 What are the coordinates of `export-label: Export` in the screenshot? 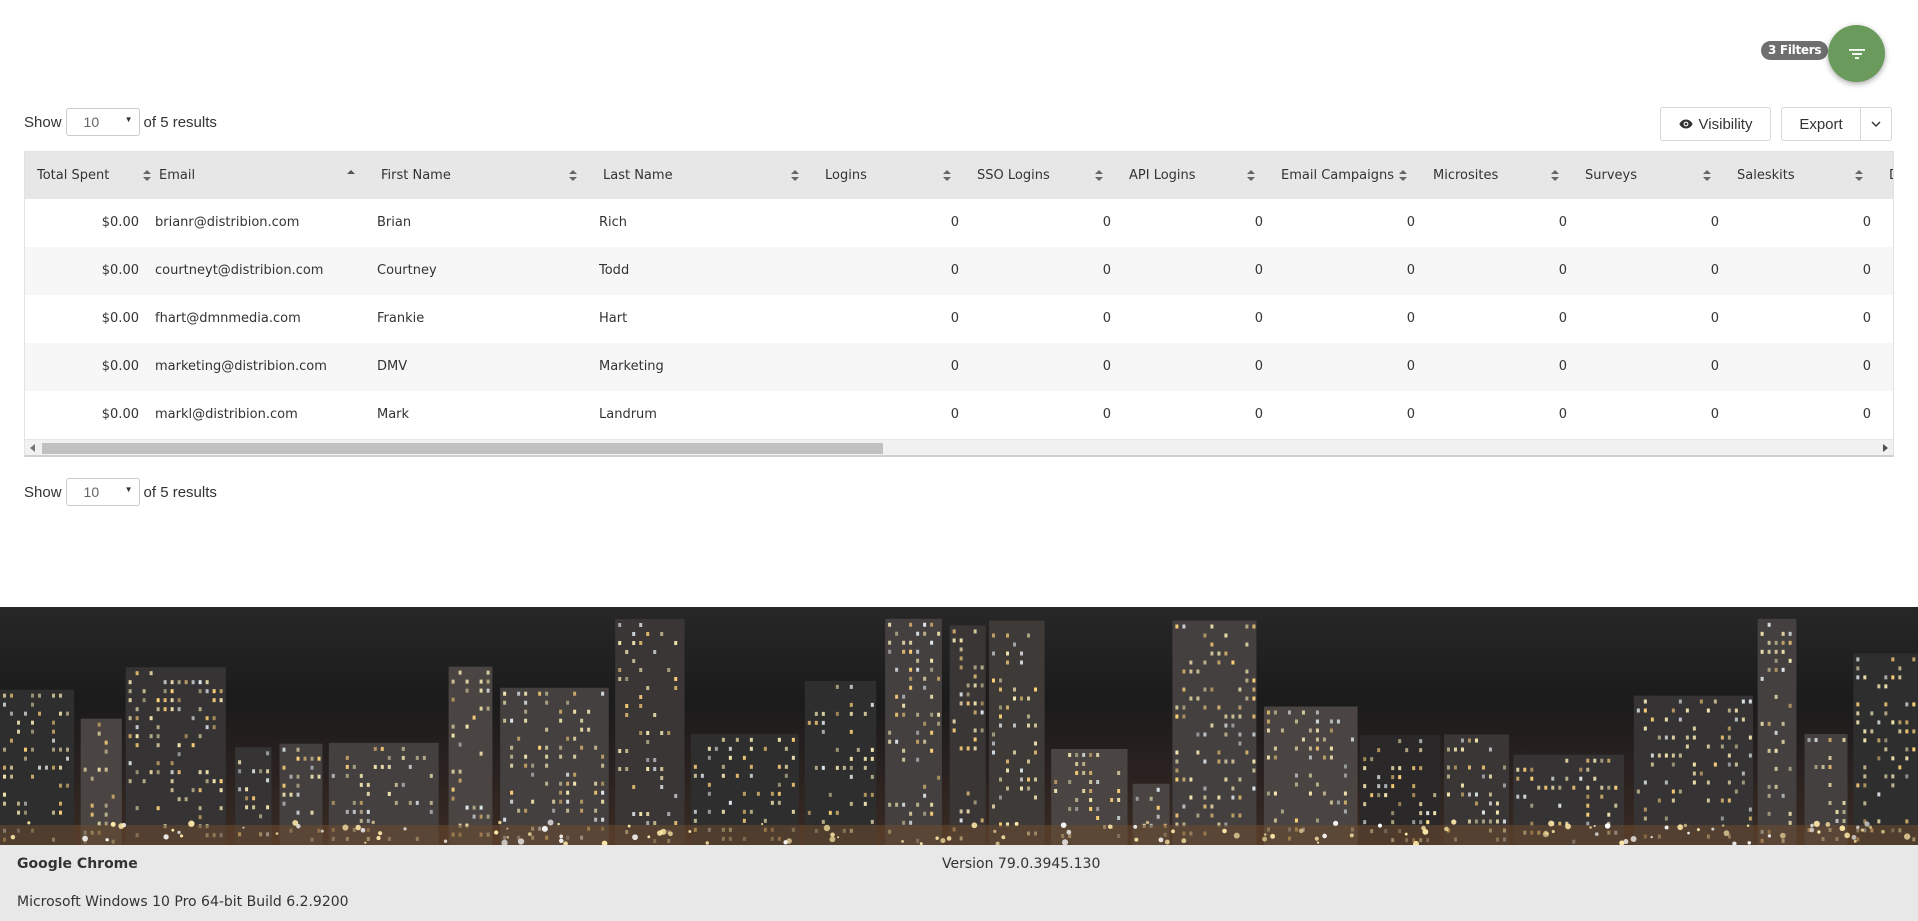 It's located at (1821, 124).